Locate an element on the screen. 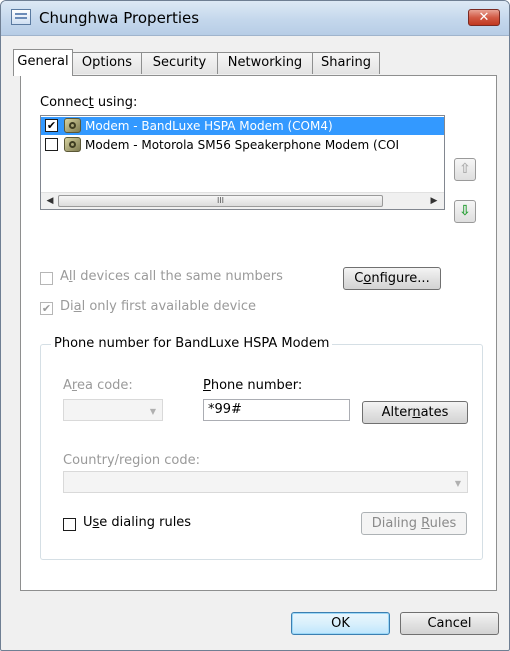 The image size is (510, 651). country-region-dropdown: ▼ is located at coordinates (265, 482).